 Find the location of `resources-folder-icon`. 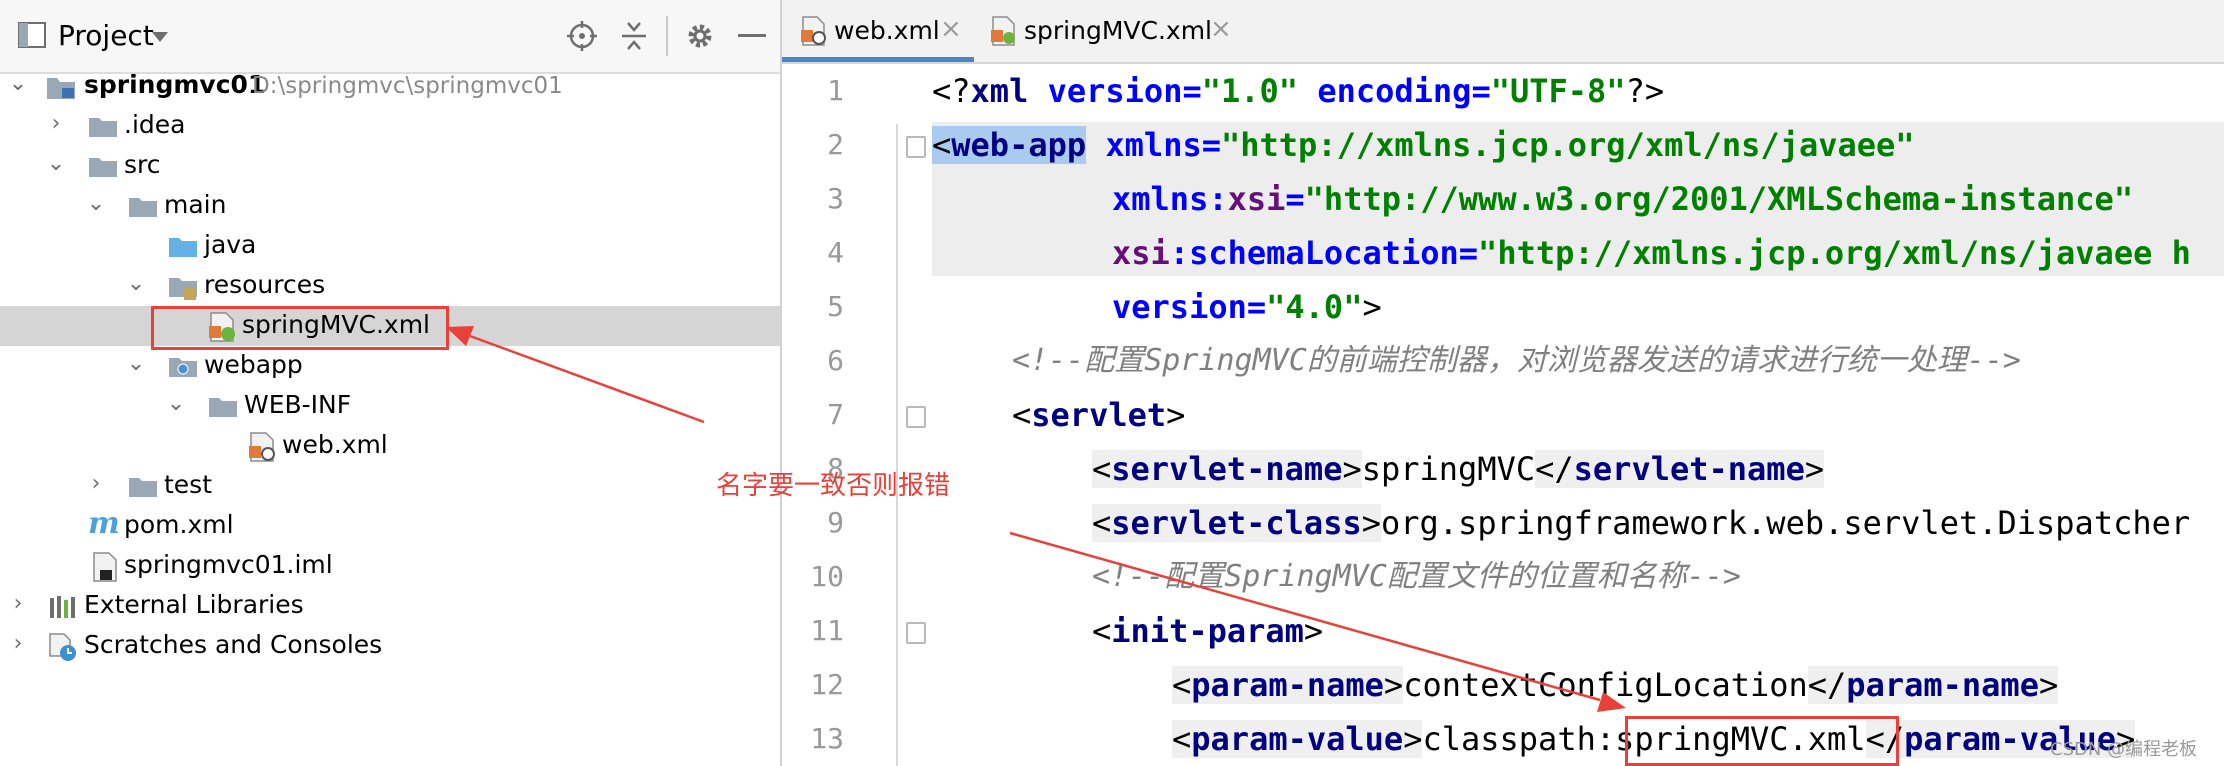

resources-folder-icon is located at coordinates (183, 289).